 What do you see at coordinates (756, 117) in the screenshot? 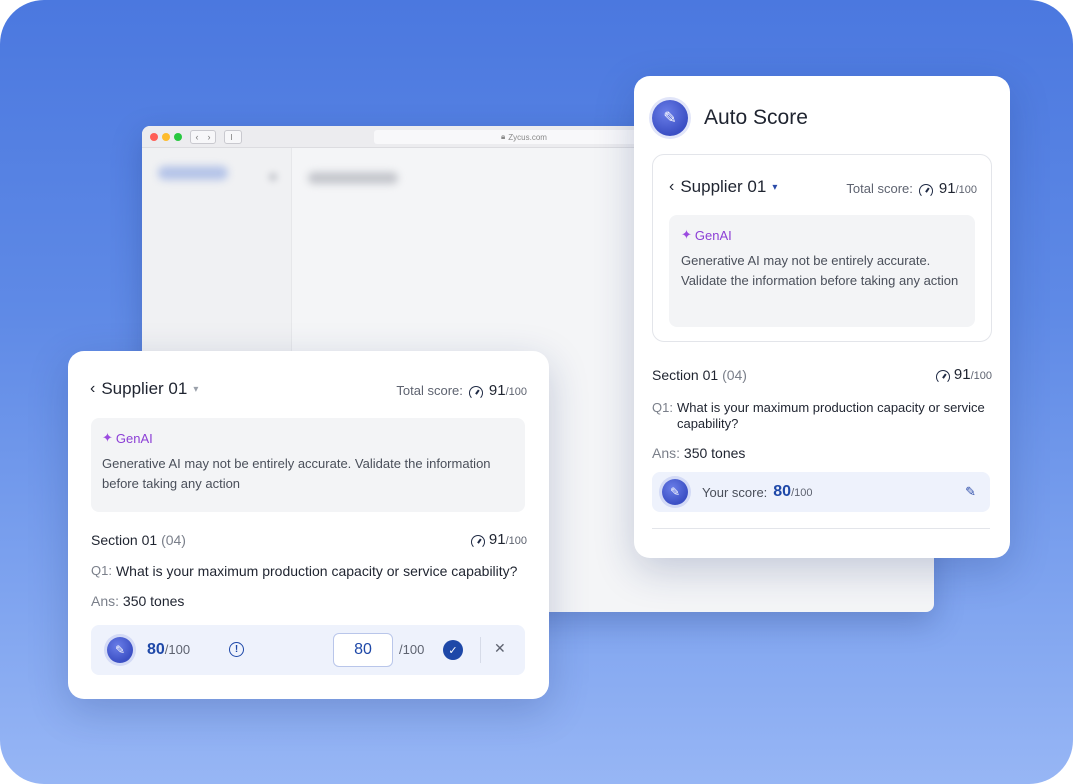
I see `panel-title: Auto Score` at bounding box center [756, 117].